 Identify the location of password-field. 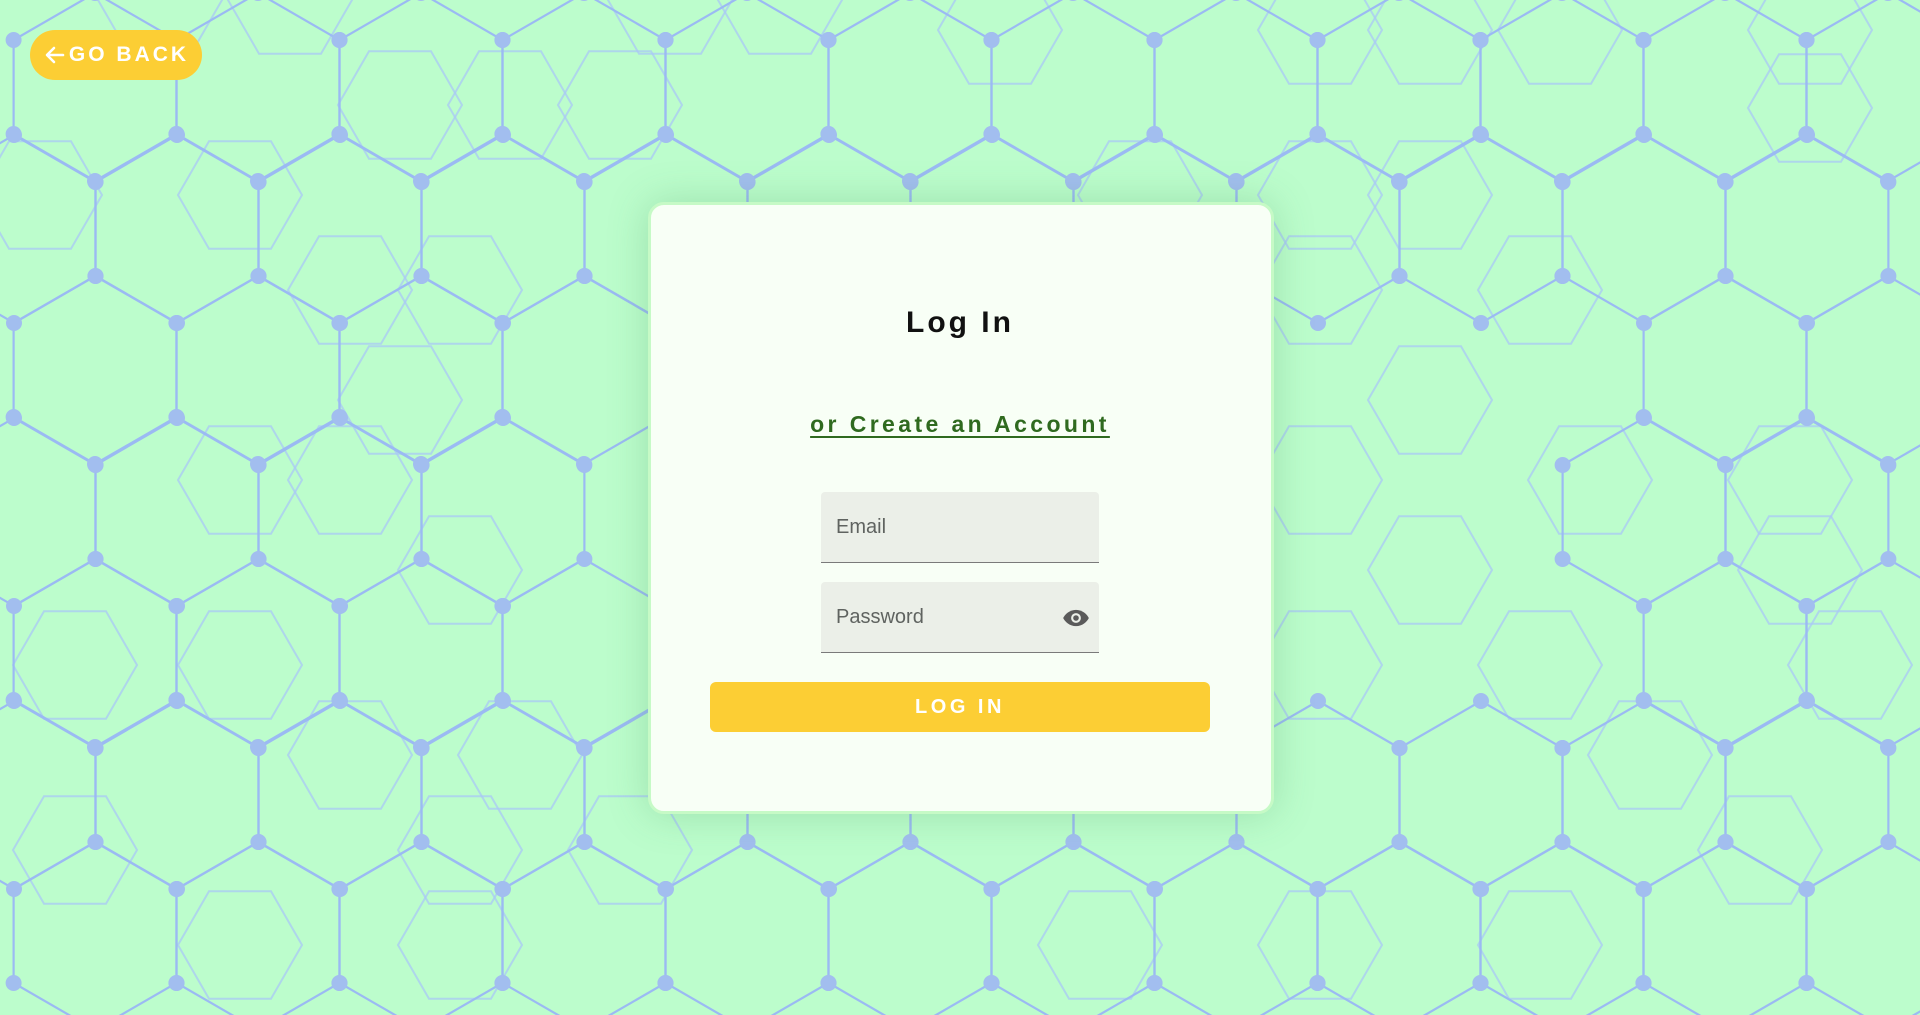
(960, 617).